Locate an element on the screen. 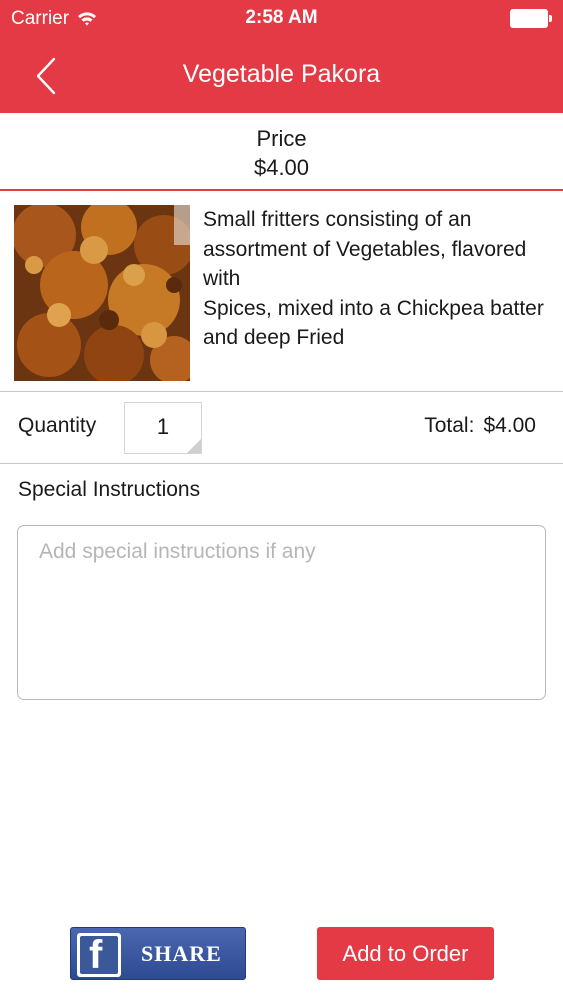  special-instructions-label: Special Instructions is located at coordinates (109, 489).